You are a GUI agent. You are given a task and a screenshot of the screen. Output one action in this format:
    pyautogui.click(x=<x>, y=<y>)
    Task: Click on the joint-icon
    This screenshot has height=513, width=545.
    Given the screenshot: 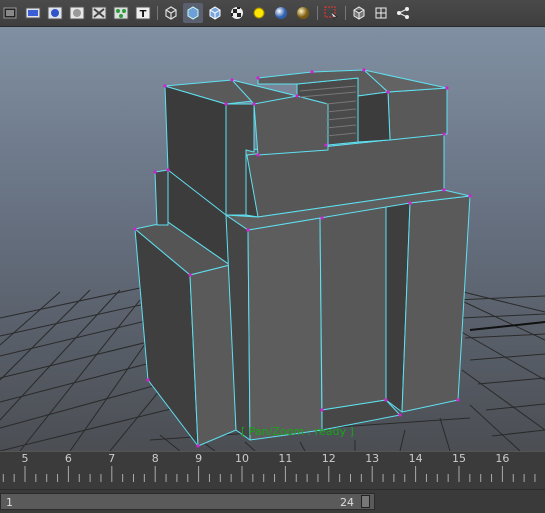 What is the action you would take?
    pyautogui.click(x=121, y=13)
    